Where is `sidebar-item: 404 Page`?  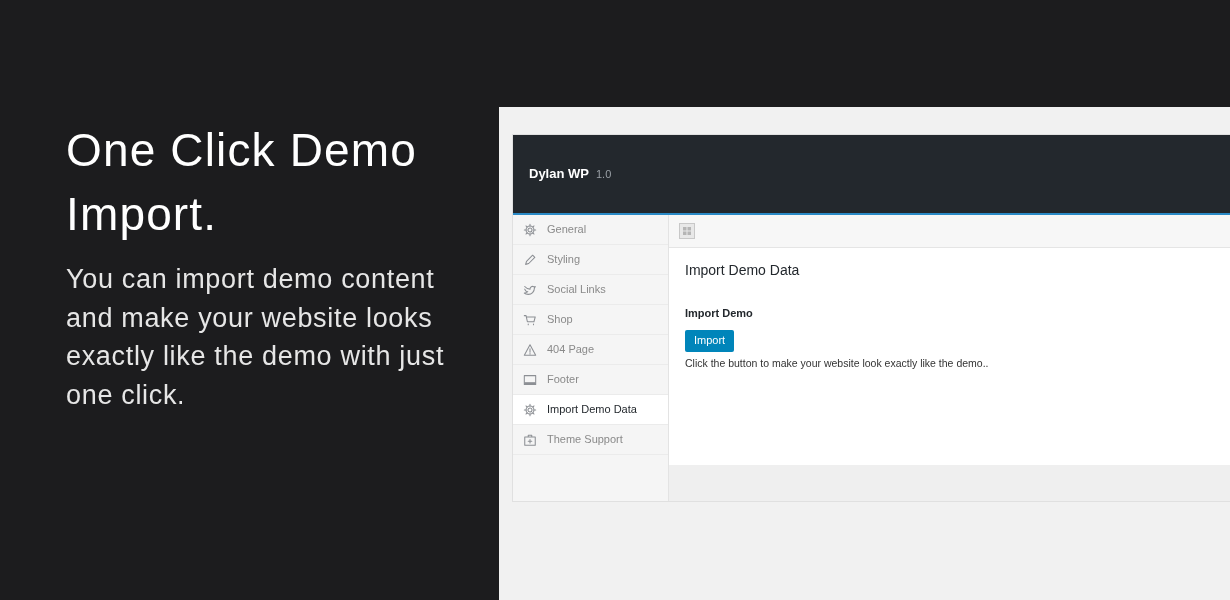 sidebar-item: 404 Page is located at coordinates (590, 350).